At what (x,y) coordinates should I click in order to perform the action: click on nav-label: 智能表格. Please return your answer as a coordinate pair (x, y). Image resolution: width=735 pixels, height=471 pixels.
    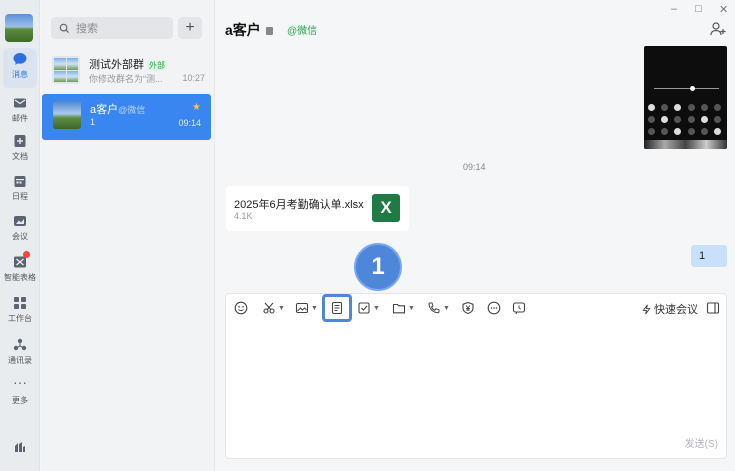
    Looking at the image, I should click on (20, 277).